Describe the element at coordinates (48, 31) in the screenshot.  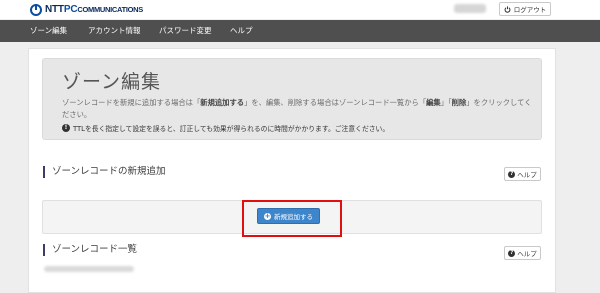
I see `nav-item-zone-edit: ゾーン編集` at that location.